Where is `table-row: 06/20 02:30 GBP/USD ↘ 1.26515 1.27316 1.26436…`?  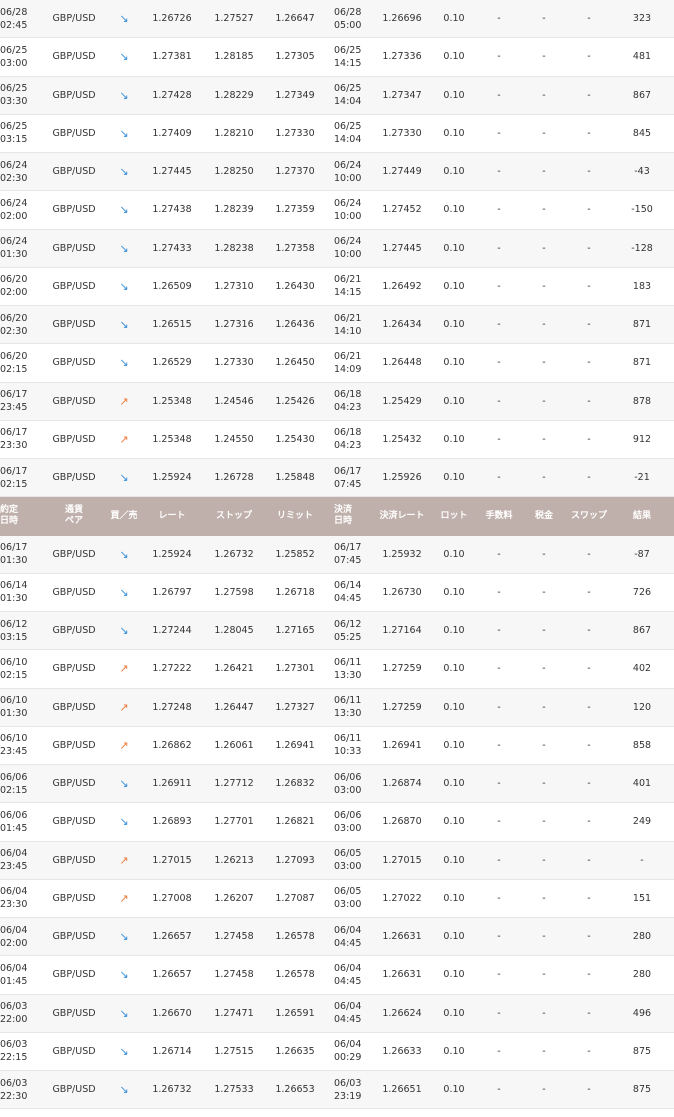
table-row: 06/20 02:30 GBP/USD ↘ 1.26515 1.27316 1.26436… is located at coordinates (337, 325).